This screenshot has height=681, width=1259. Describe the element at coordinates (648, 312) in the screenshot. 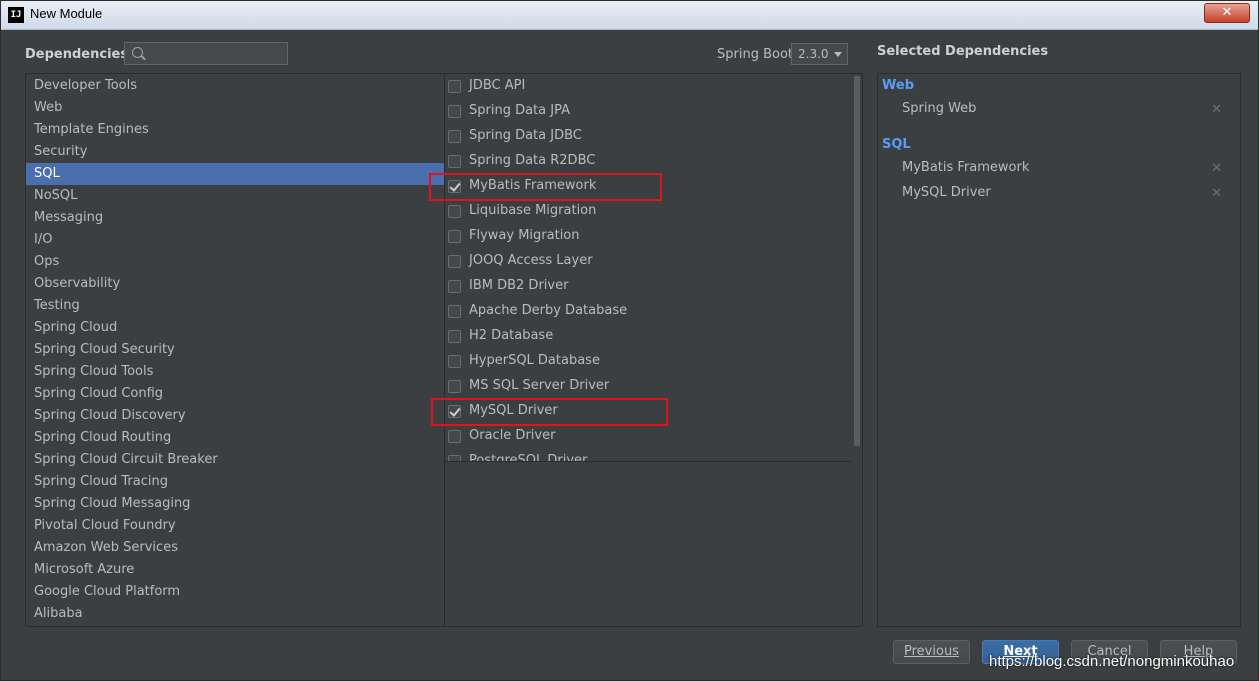

I see `dependency-item: Apache Derby Database` at that location.